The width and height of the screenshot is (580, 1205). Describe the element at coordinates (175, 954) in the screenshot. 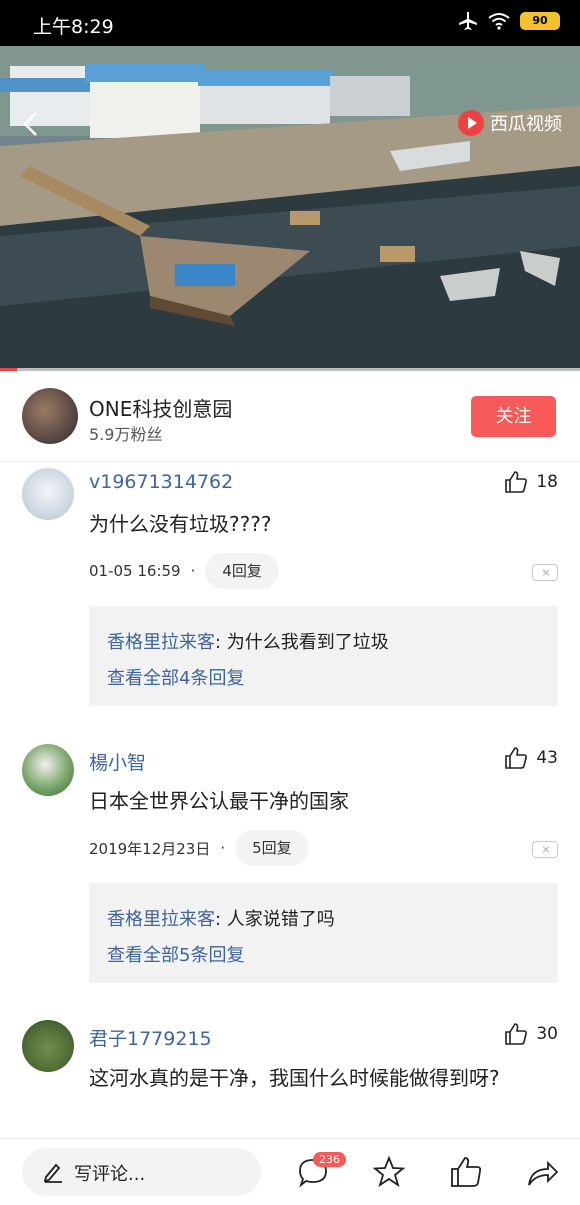

I see `view-all-replies-link: 查看全部5条回复` at that location.